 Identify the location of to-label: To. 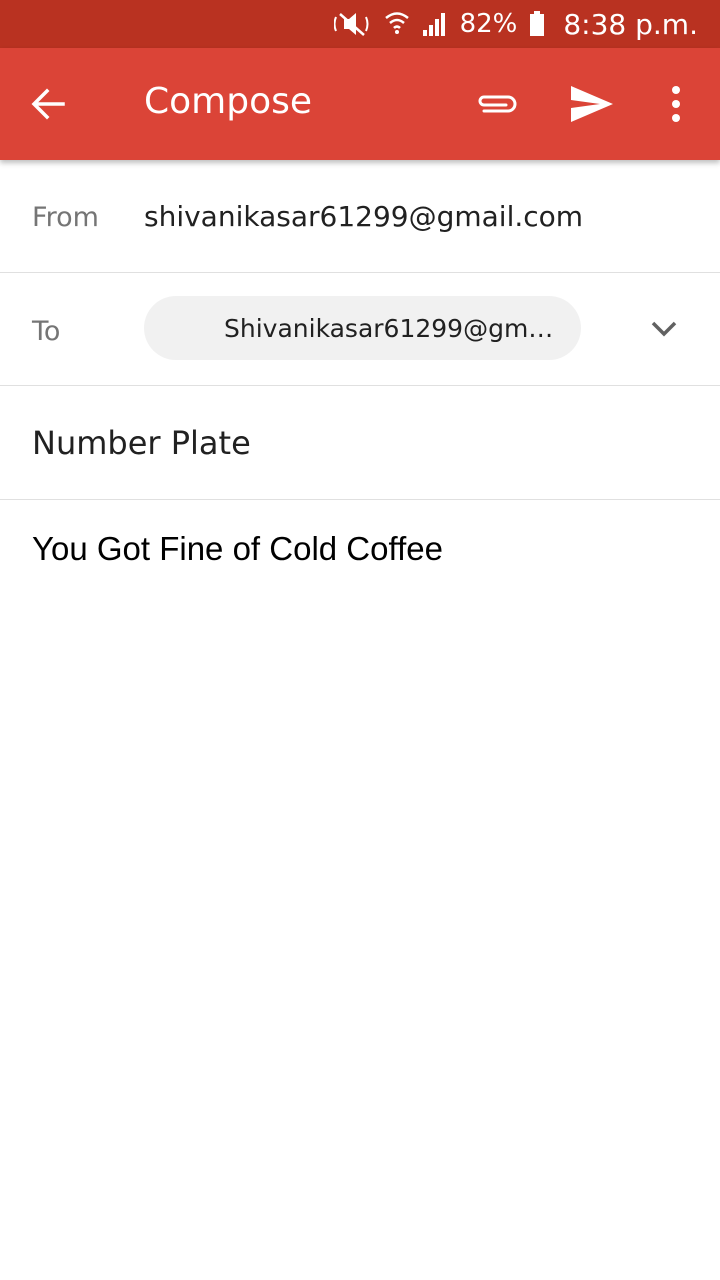
(46, 331).